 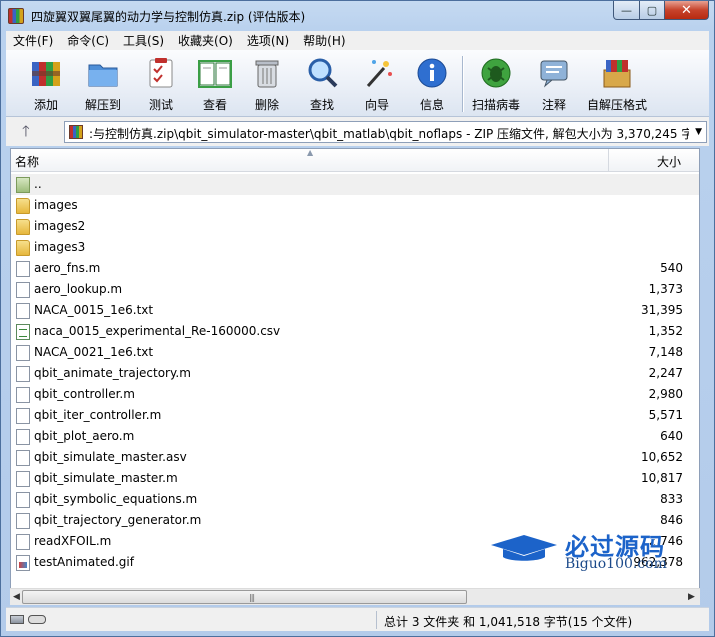 I want to click on file-row: qbit_symbolic_equations.m 833, so click(x=355, y=499).